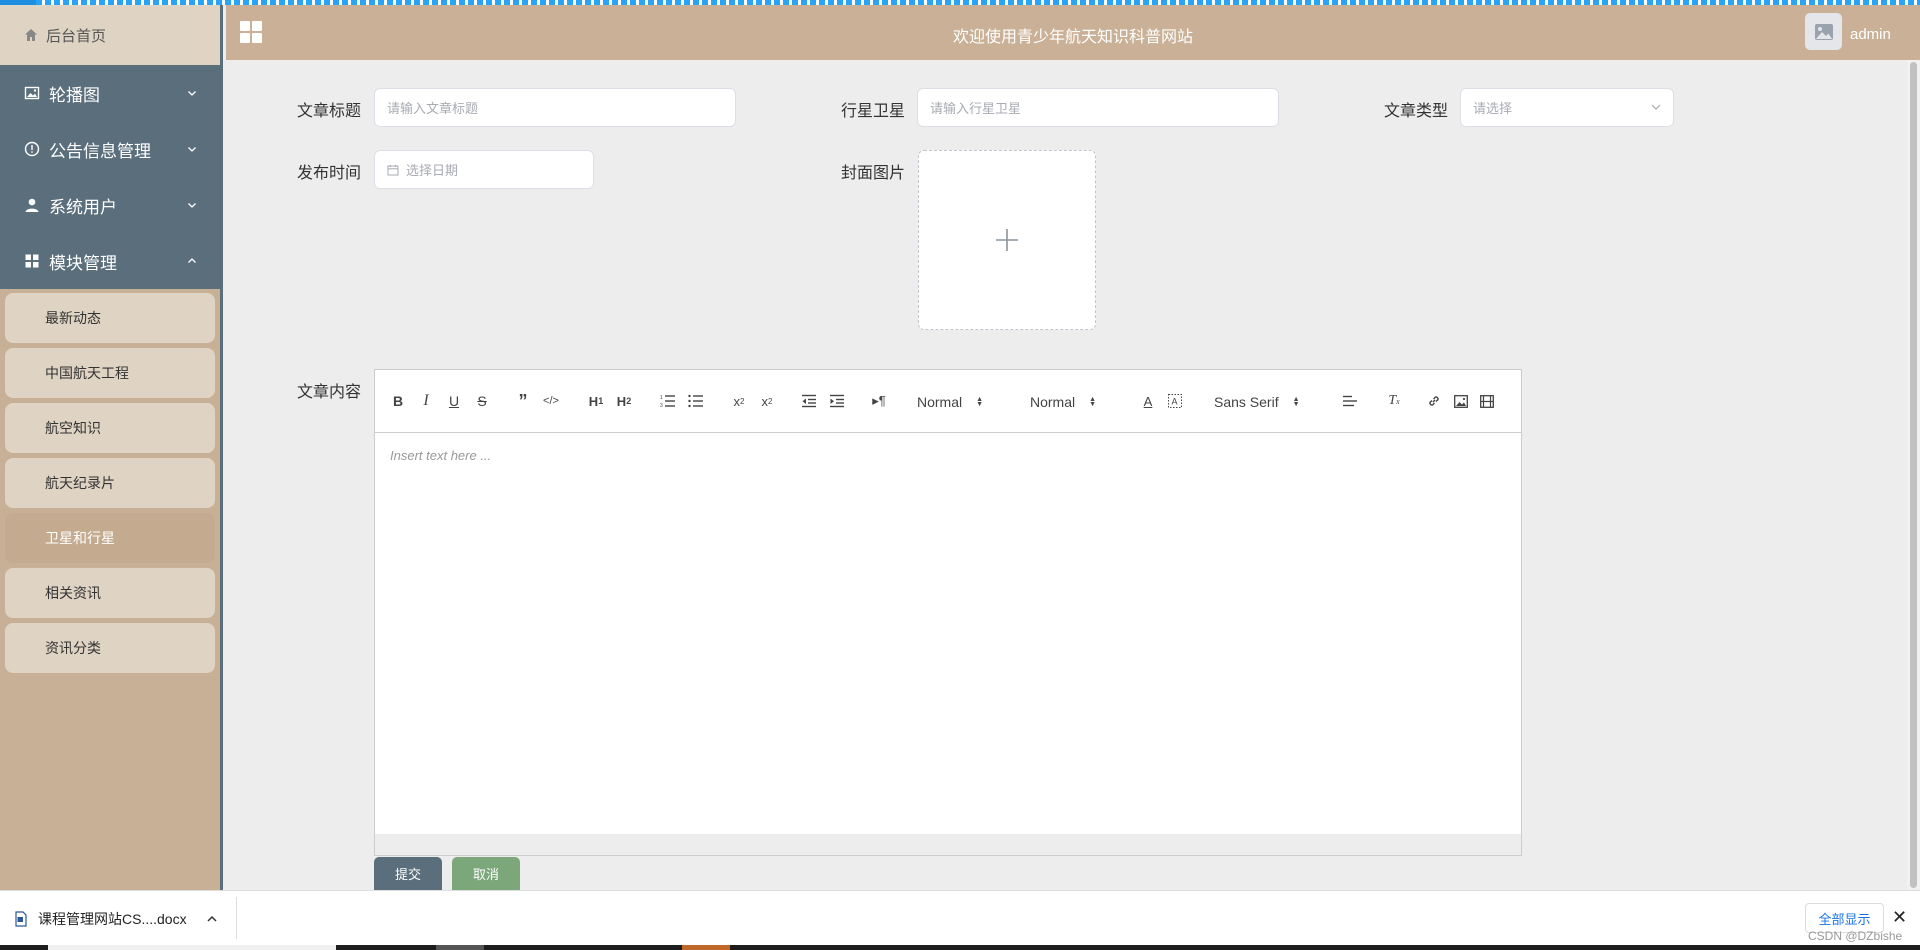 This screenshot has height=950, width=1920. I want to click on underline-icon: U, so click(454, 401).